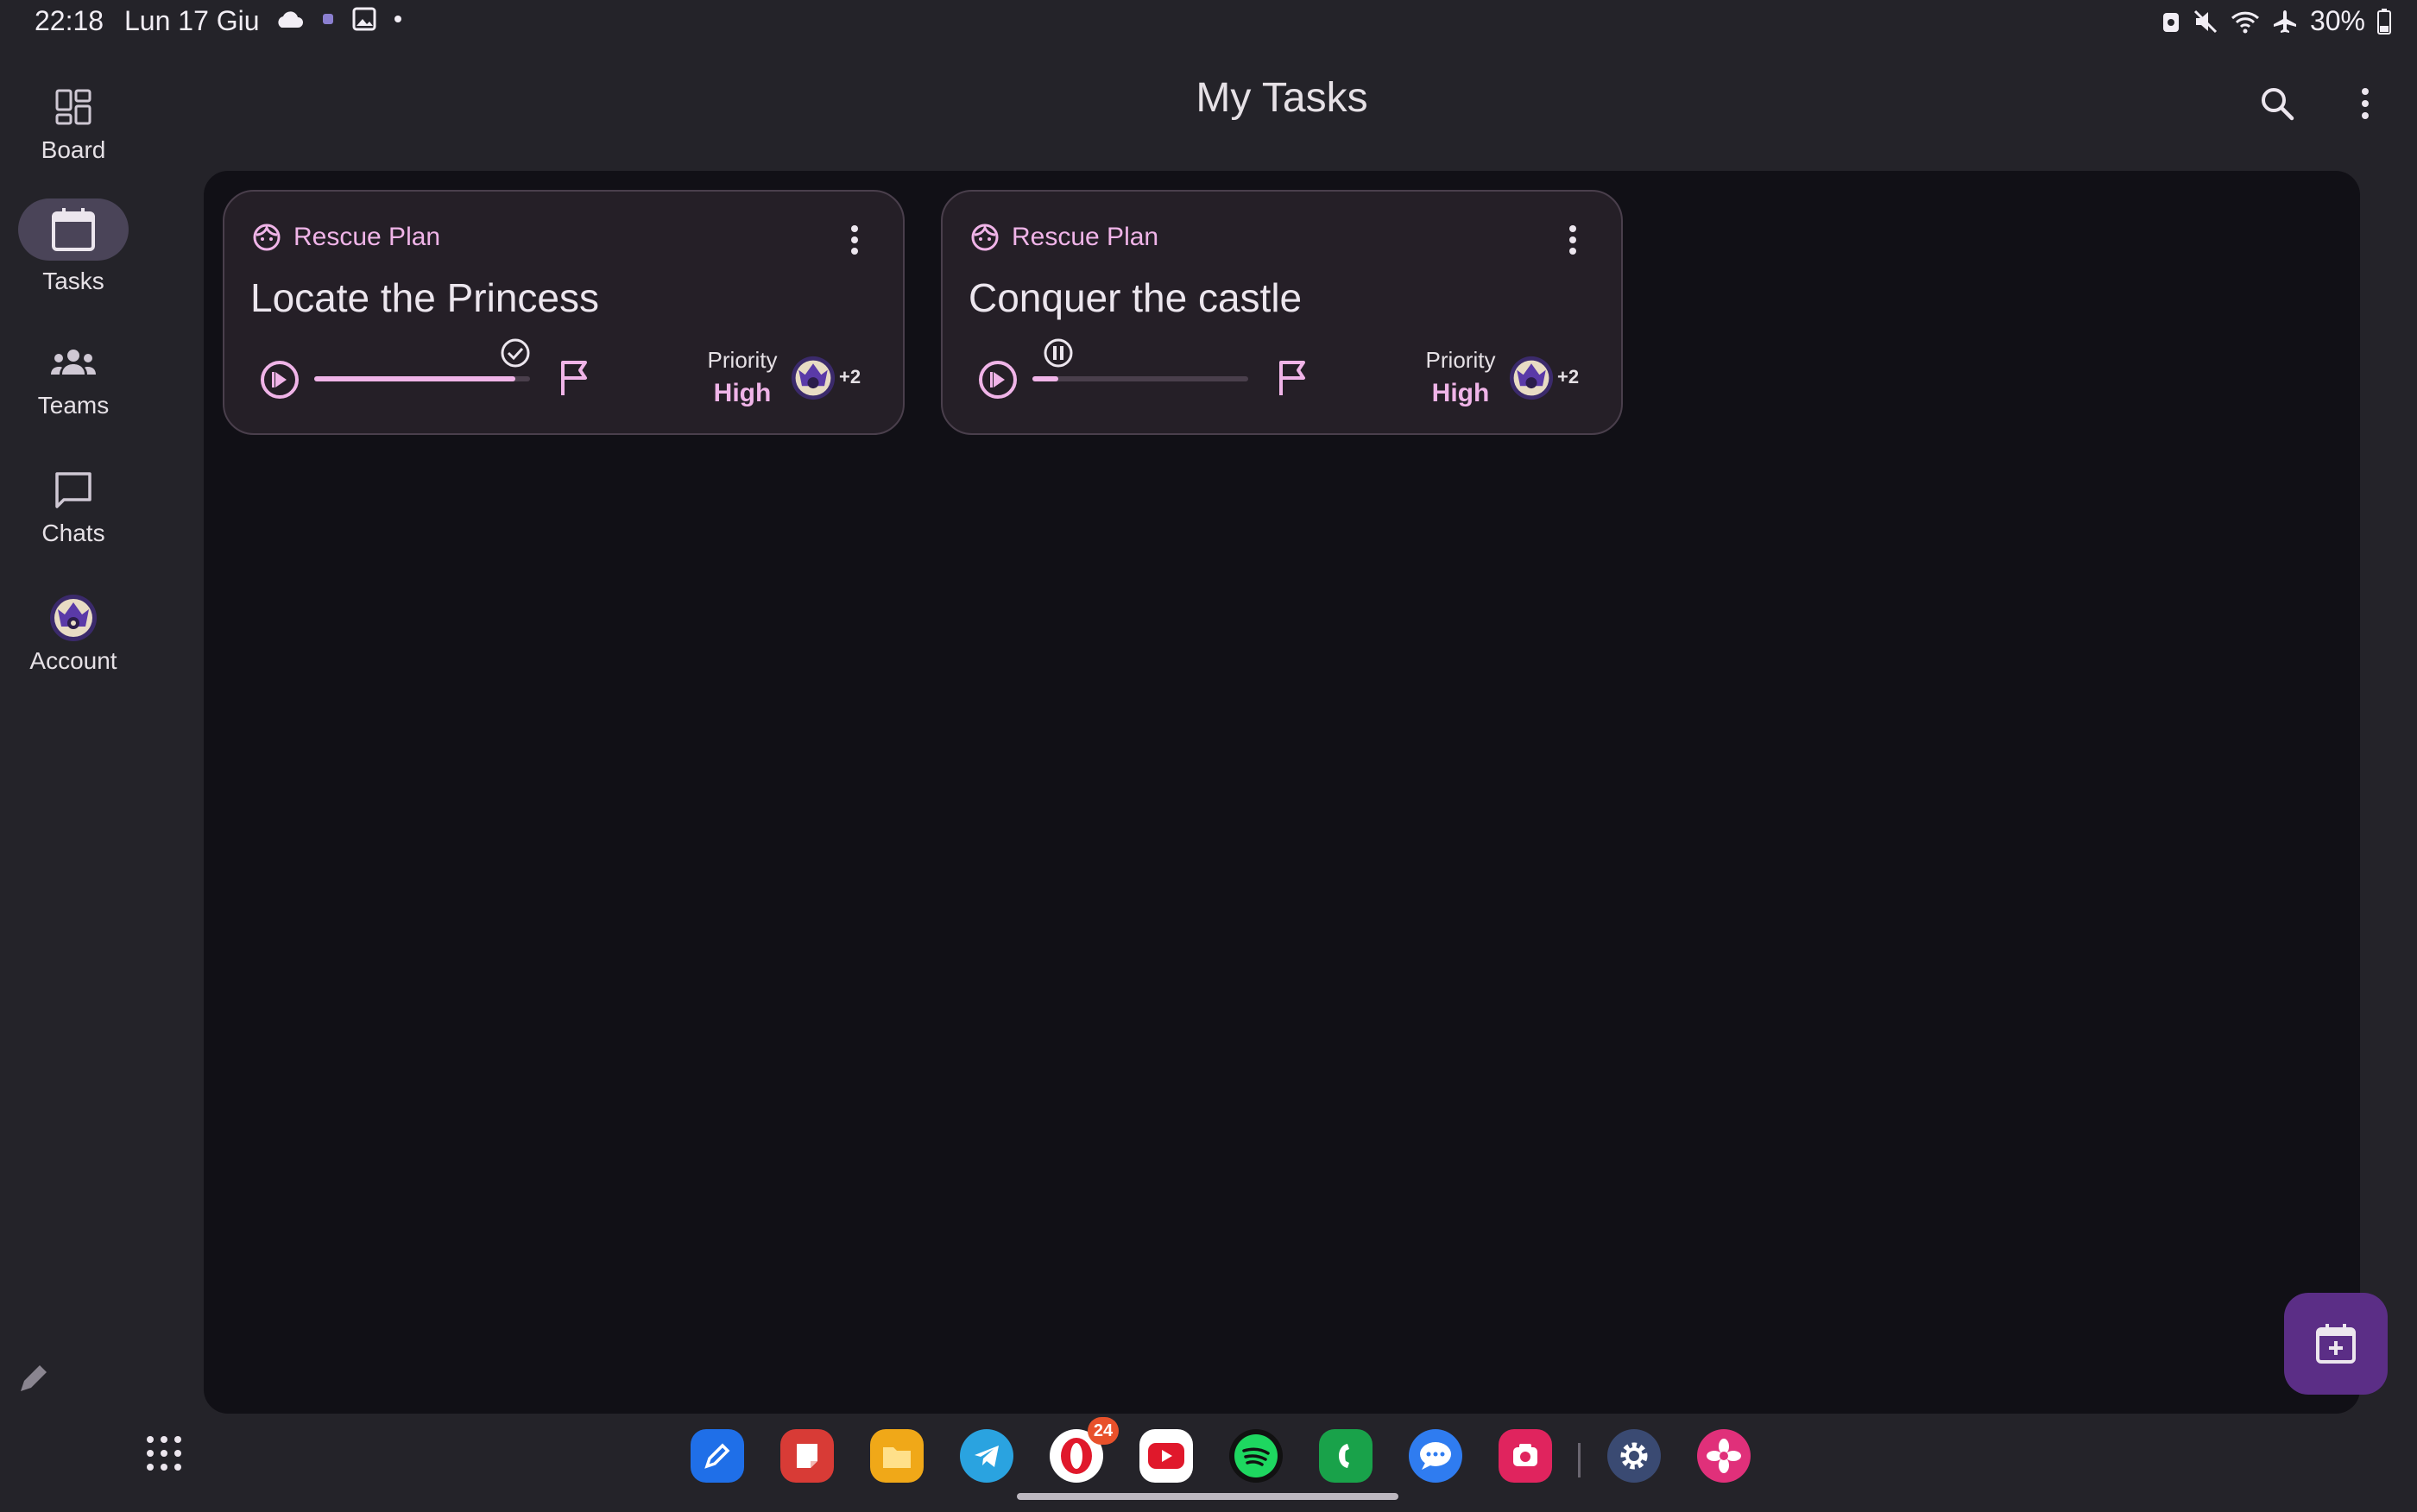 The width and height of the screenshot is (2417, 1512). Describe the element at coordinates (515, 353) in the screenshot. I see `check-circle-icon` at that location.